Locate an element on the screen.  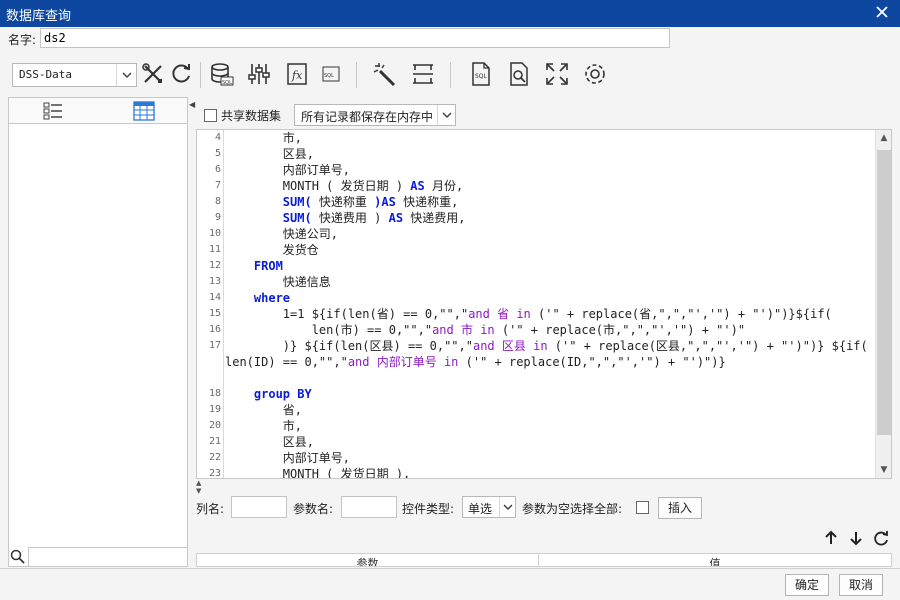
name-row: 名字: is located at coordinates (450, 39).